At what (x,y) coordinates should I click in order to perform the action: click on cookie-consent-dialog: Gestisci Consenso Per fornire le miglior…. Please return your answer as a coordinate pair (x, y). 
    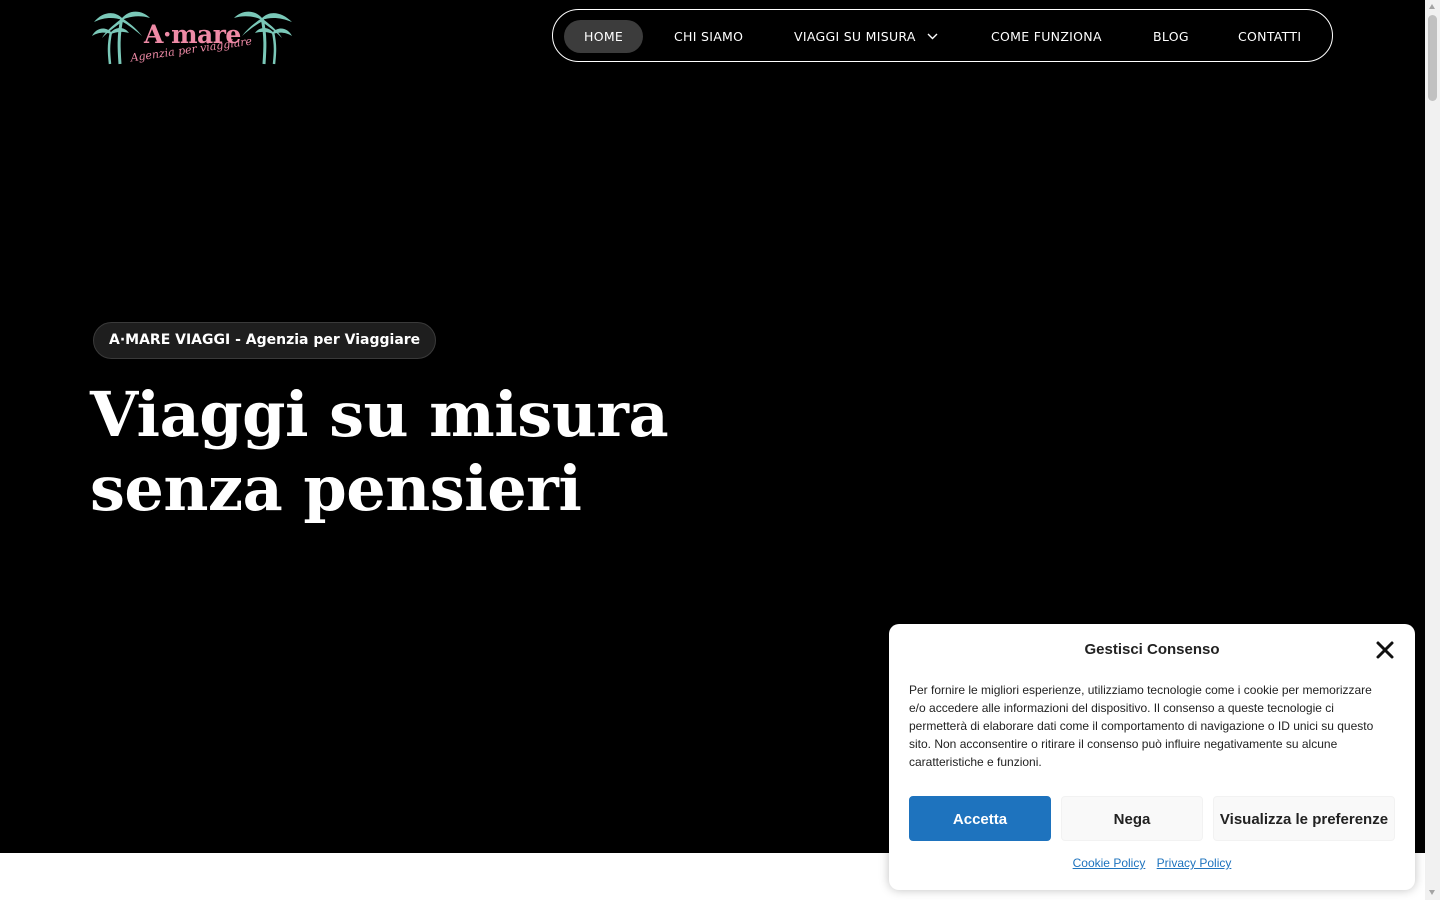
    Looking at the image, I should click on (1152, 757).